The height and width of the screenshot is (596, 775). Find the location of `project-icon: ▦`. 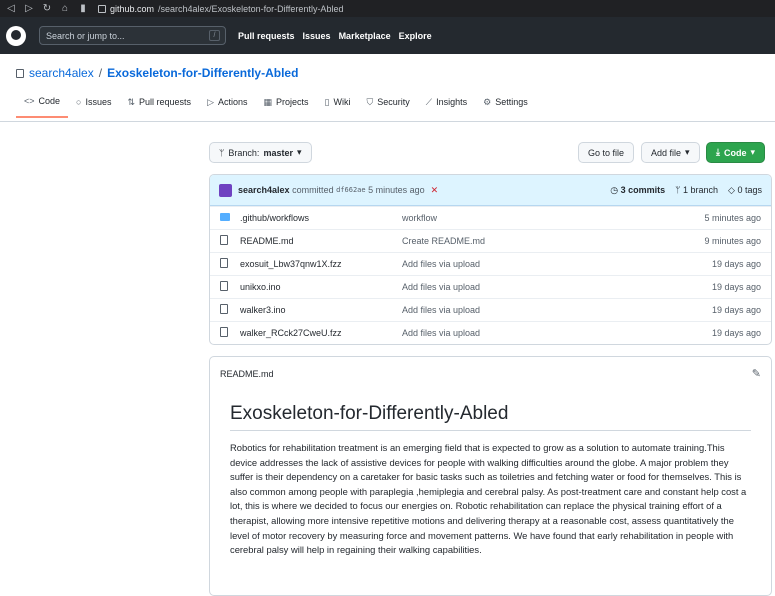

project-icon: ▦ is located at coordinates (268, 101).